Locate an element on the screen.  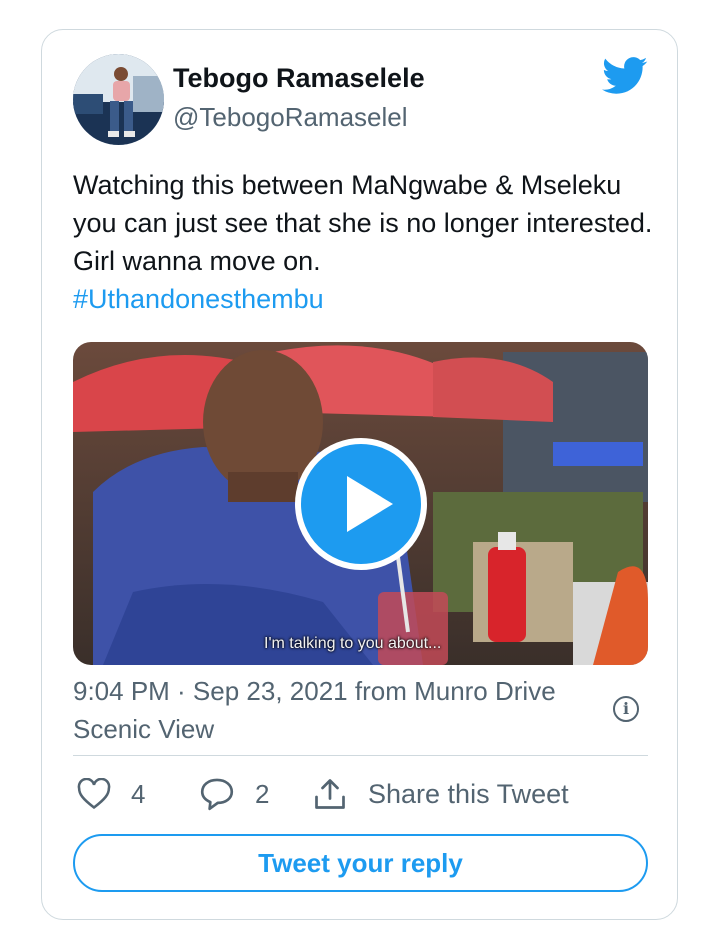
info-icon: i is located at coordinates (626, 709).